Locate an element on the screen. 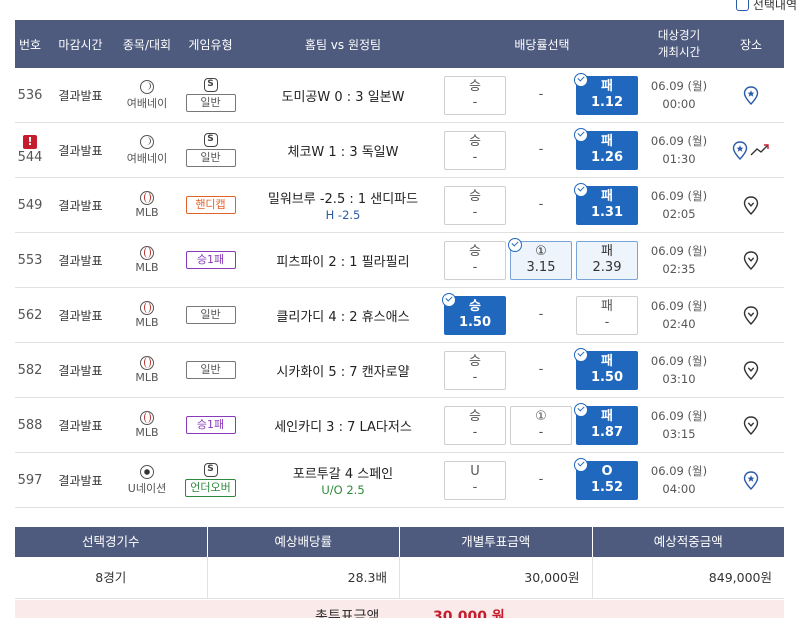 The width and height of the screenshot is (805, 618). match-time: 02:40 is located at coordinates (679, 324).